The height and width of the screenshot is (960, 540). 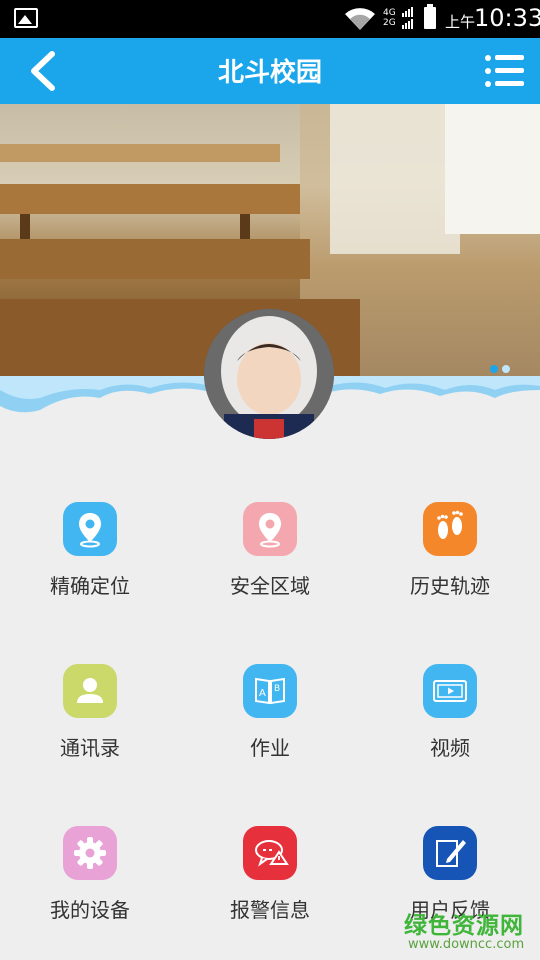 I want to click on wifi-icon, so click(x=360, y=19).